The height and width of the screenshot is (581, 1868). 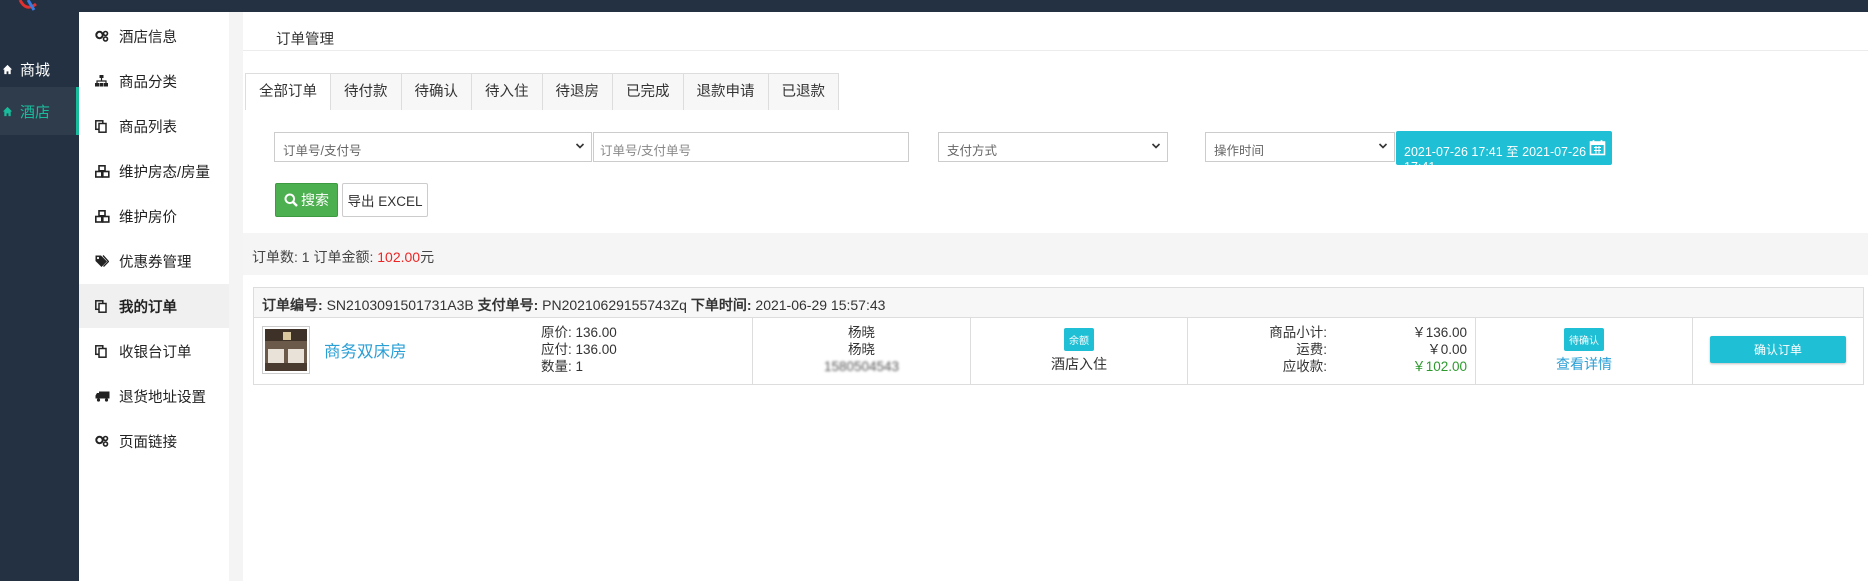 What do you see at coordinates (305, 257) in the screenshot?
I see `order-count: 1` at bounding box center [305, 257].